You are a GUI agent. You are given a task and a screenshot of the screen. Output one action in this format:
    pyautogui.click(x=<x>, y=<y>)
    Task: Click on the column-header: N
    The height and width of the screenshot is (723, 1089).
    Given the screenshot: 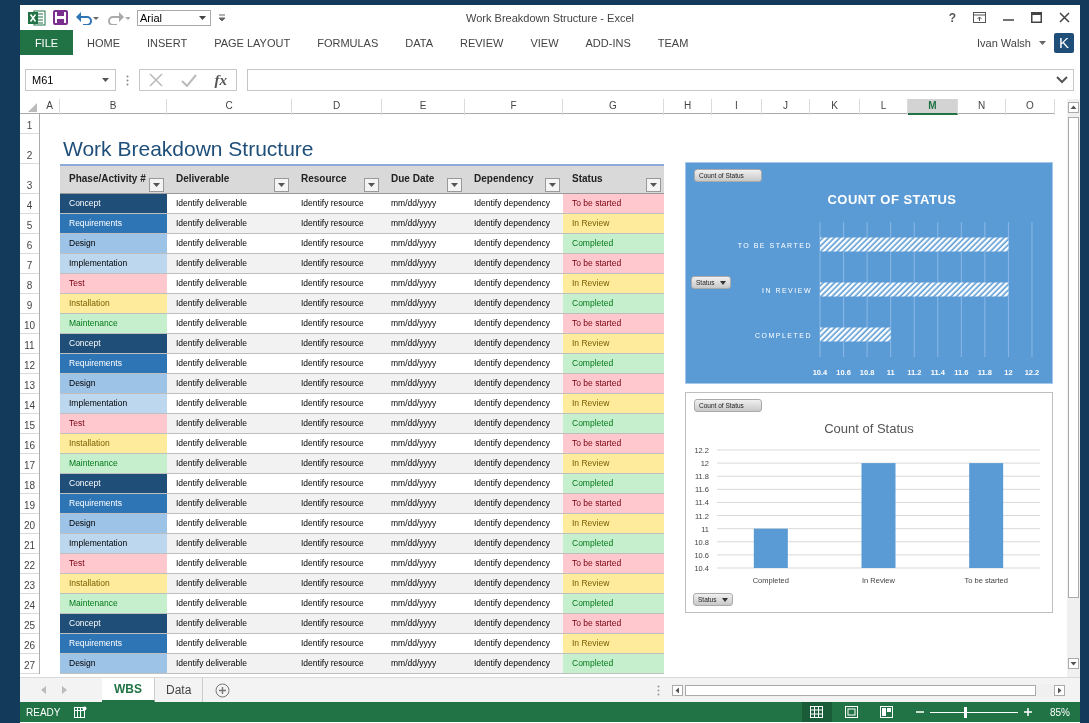 What is the action you would take?
    pyautogui.click(x=982, y=107)
    